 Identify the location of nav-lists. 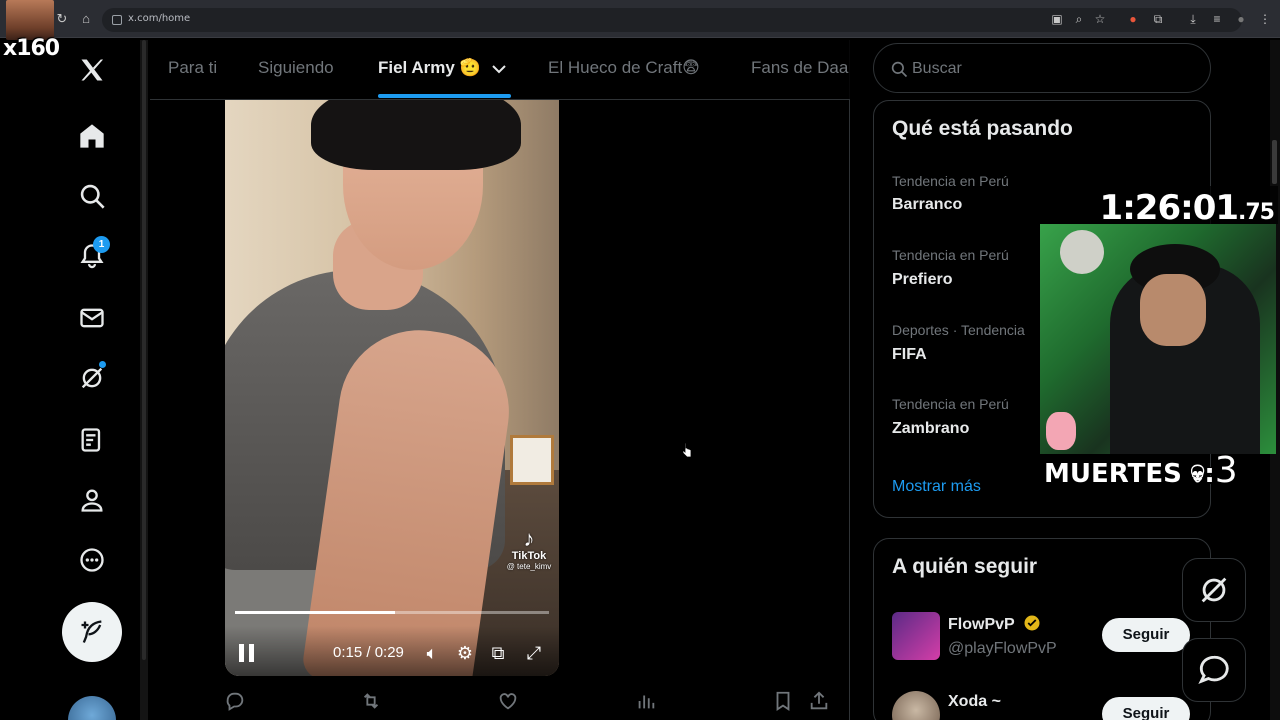
(92, 440).